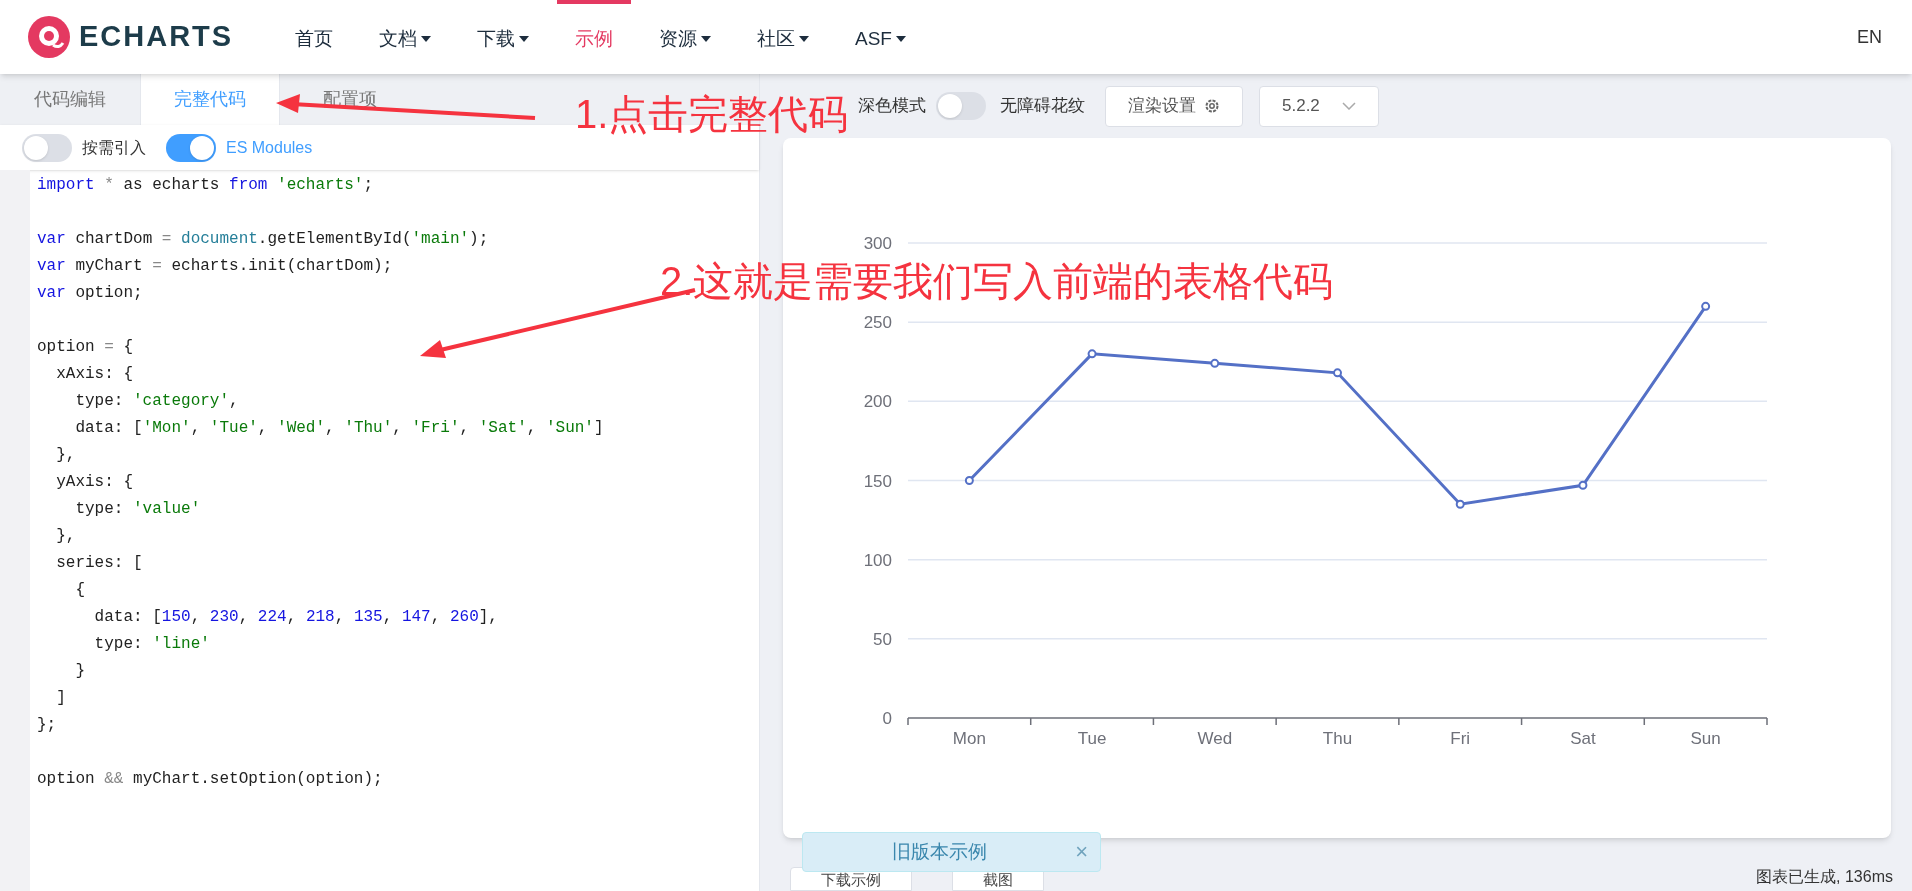 This screenshot has width=1912, height=891. I want to click on code-line: type: 'category',, so click(157, 401).